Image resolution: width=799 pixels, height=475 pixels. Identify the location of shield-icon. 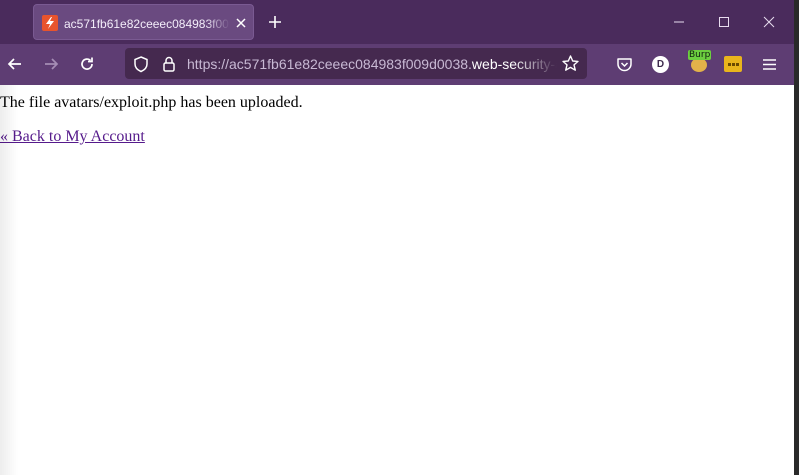
(141, 64).